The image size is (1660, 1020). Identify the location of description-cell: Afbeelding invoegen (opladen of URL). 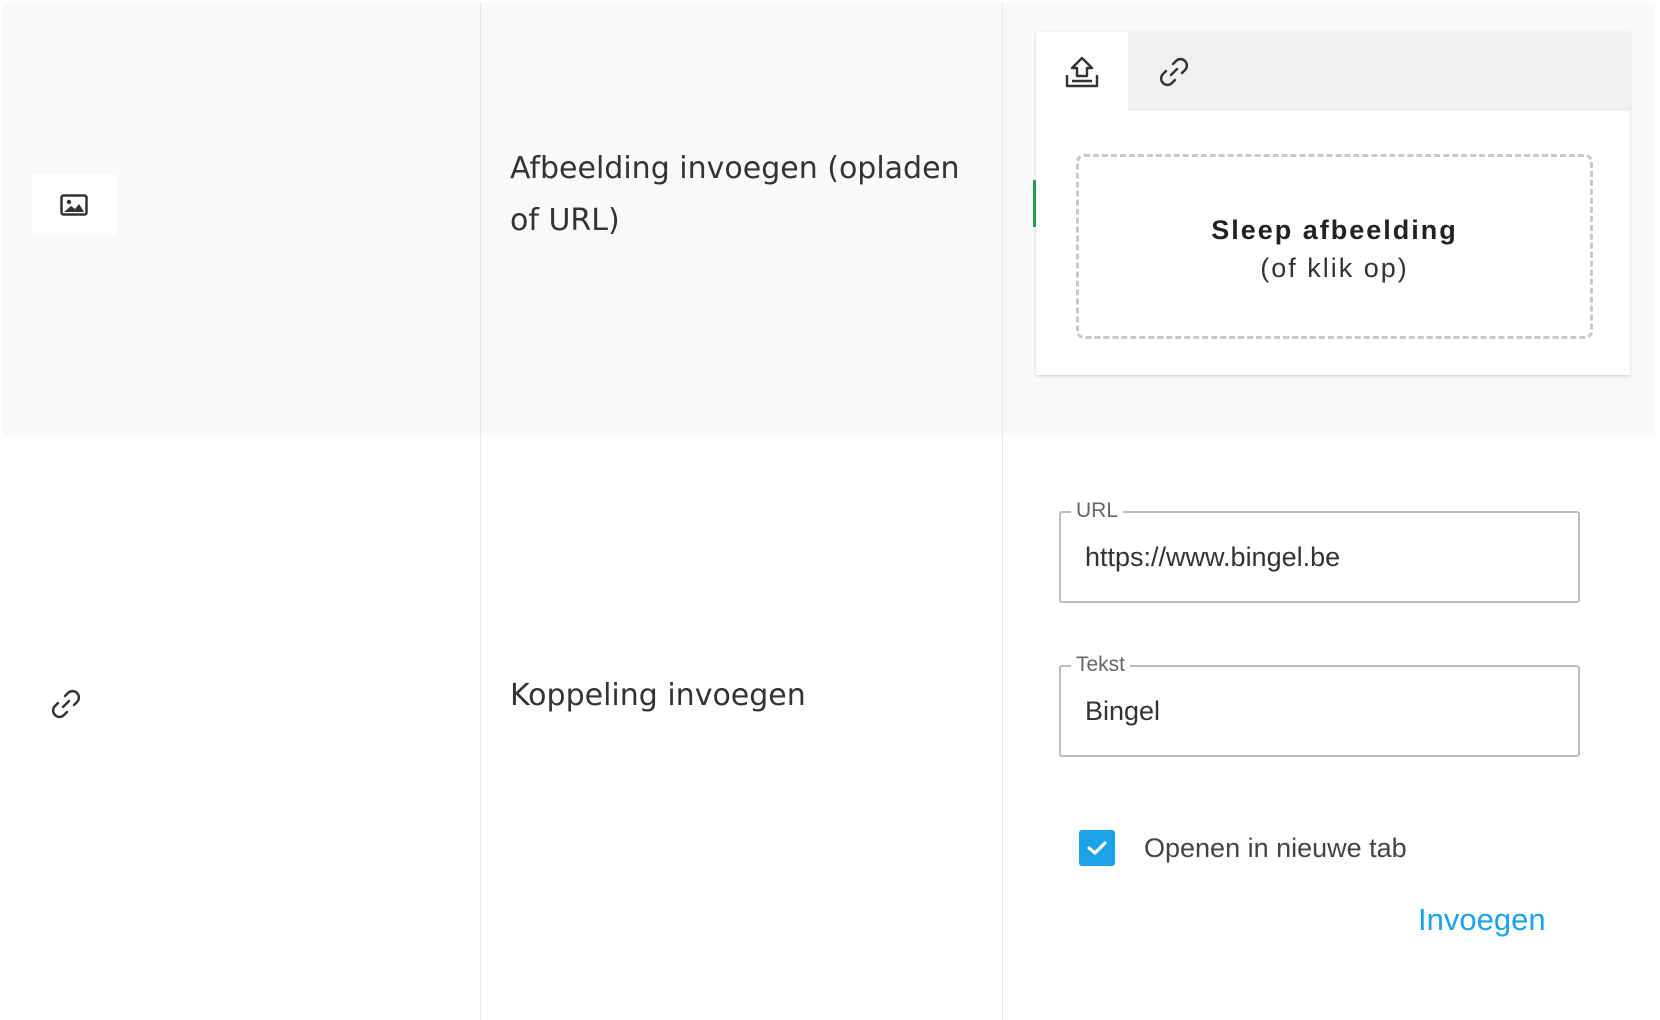
(741, 219).